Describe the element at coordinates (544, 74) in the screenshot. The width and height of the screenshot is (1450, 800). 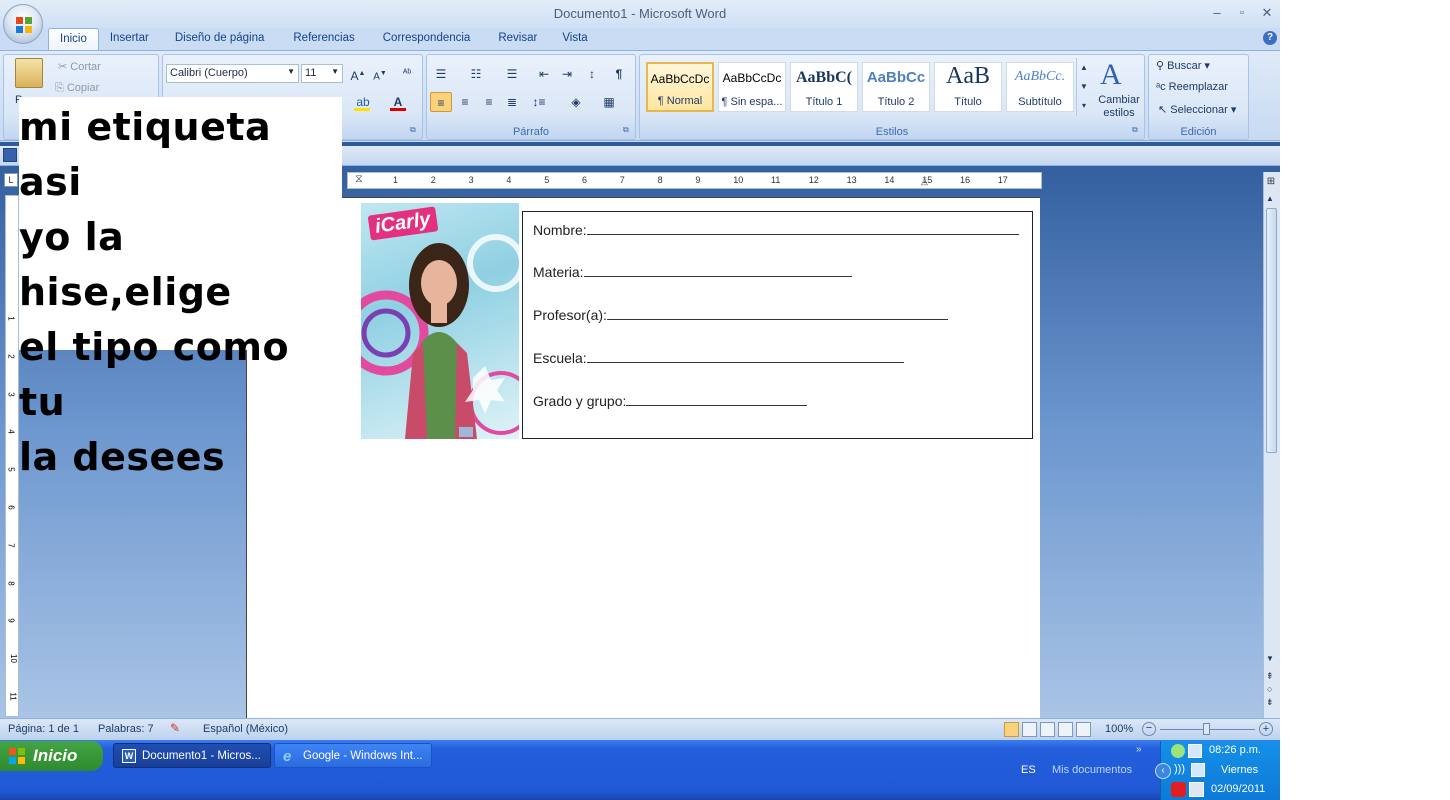
I see `decrease-indent-icon: ⇤` at that location.